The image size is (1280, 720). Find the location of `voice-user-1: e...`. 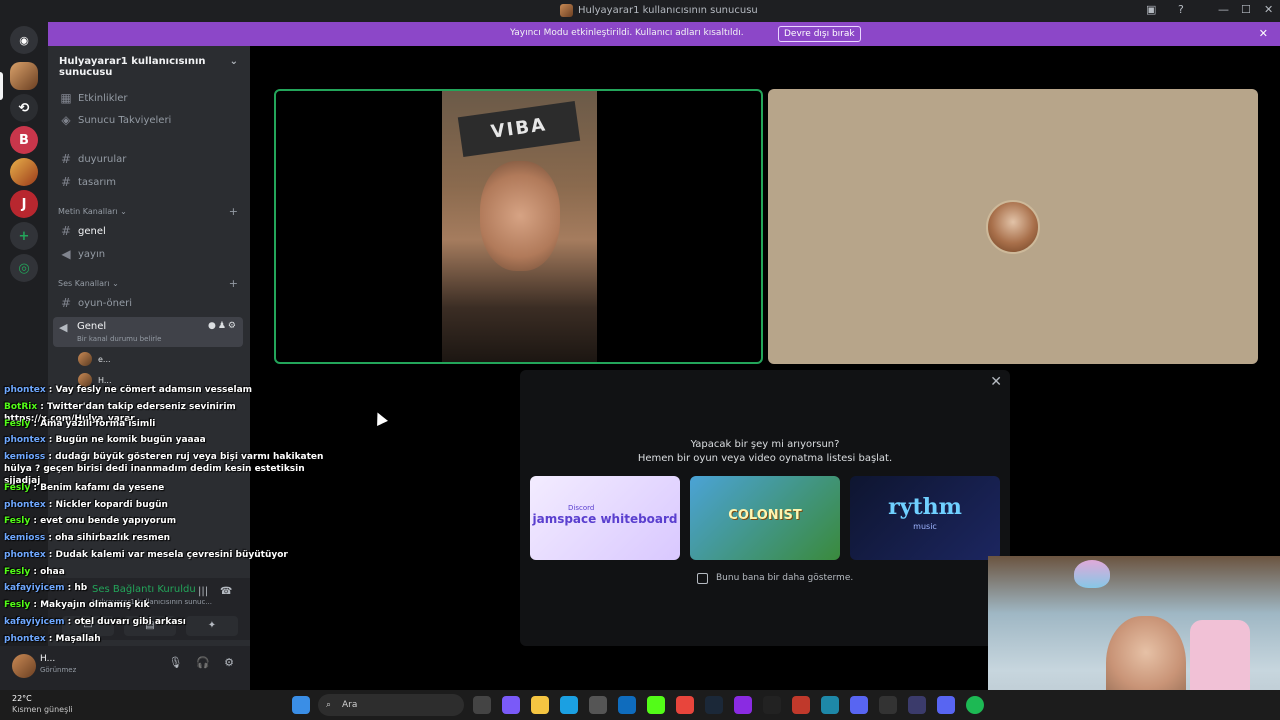

voice-user-1: e... is located at coordinates (94, 359).